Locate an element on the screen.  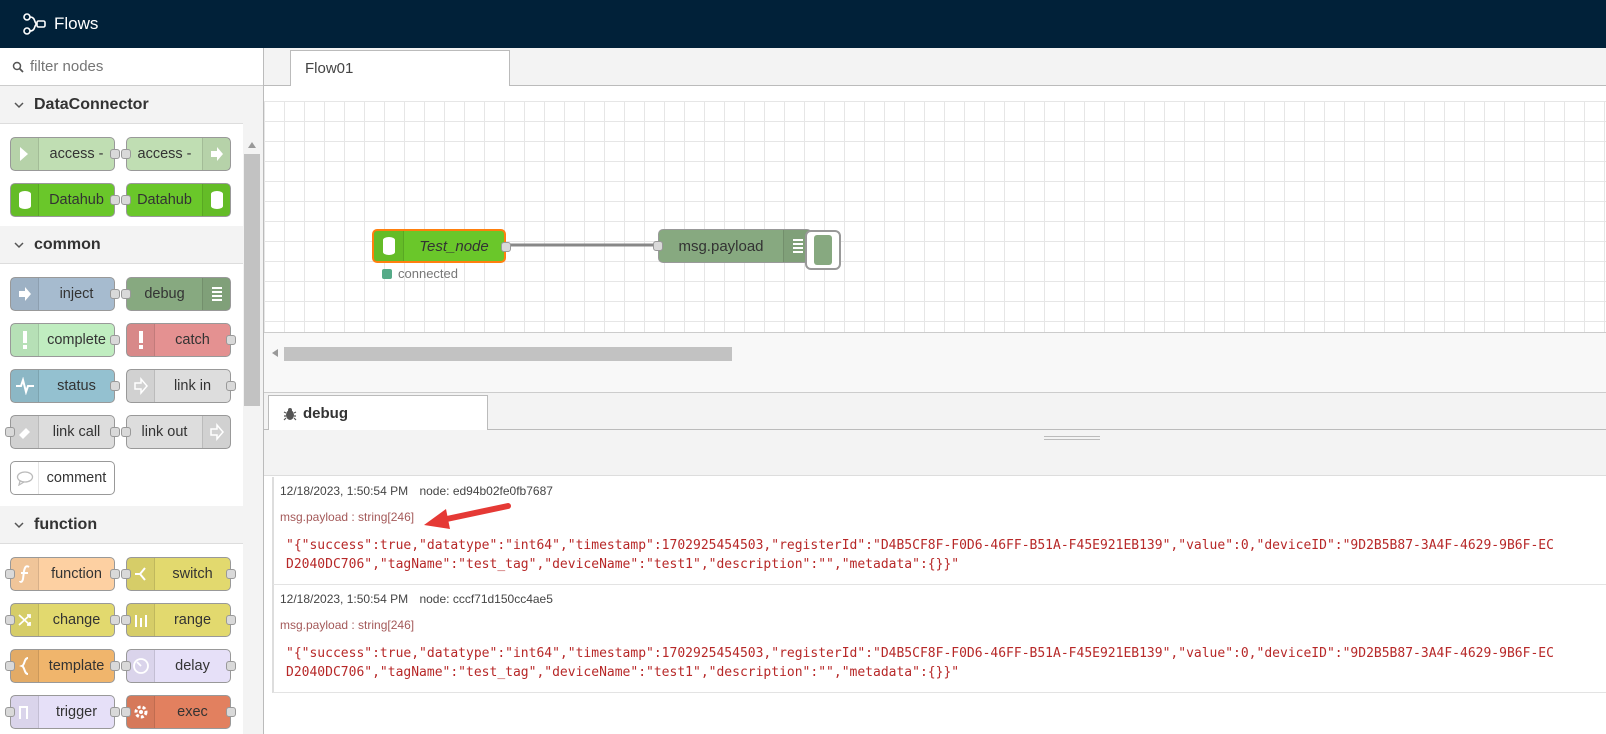
scroll-left-arrow-icon is located at coordinates (275, 353).